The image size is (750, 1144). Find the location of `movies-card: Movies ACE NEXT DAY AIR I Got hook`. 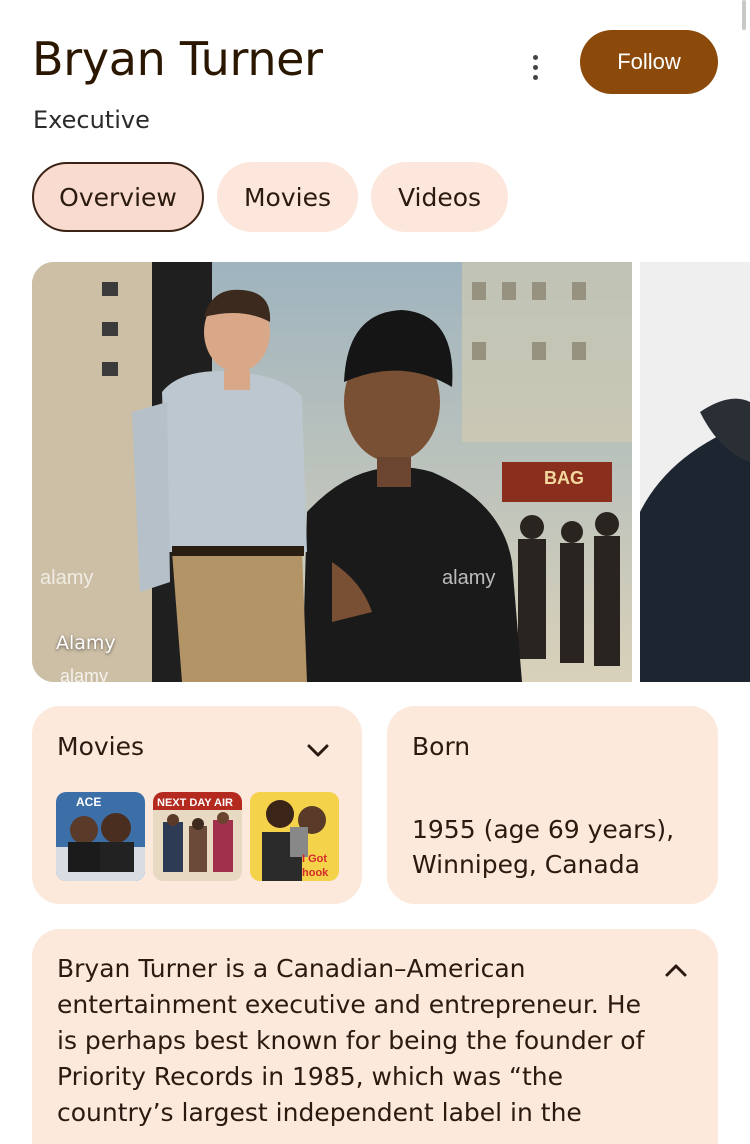

movies-card: Movies ACE NEXT DAY AIR I Got hook is located at coordinates (197, 805).